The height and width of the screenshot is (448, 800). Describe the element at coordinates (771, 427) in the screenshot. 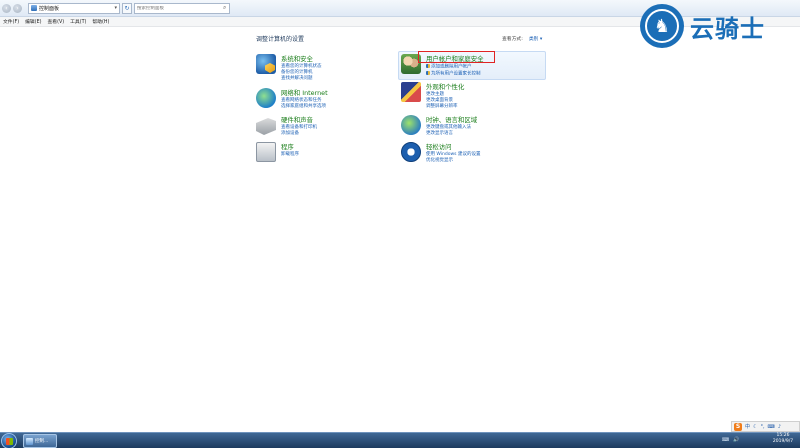

I see `ime-keyboard-icon: ⌨` at that location.